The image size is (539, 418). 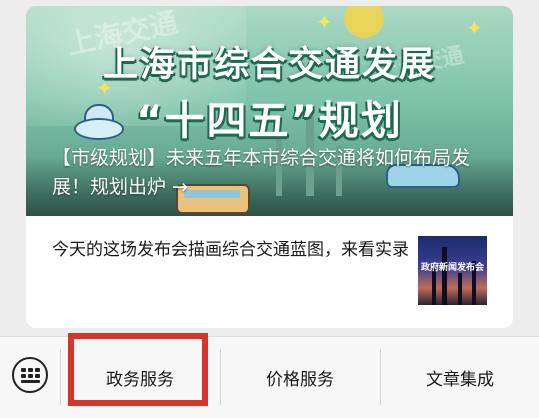 What do you see at coordinates (460, 377) in the screenshot?
I see `menu-item-article-collection: 文章集成` at bounding box center [460, 377].